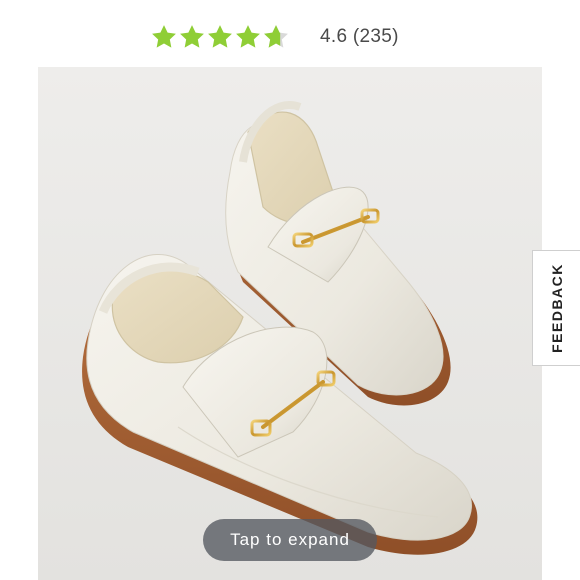 This screenshot has height=580, width=580. I want to click on feedback-tab: FEEDBACK, so click(556, 308).